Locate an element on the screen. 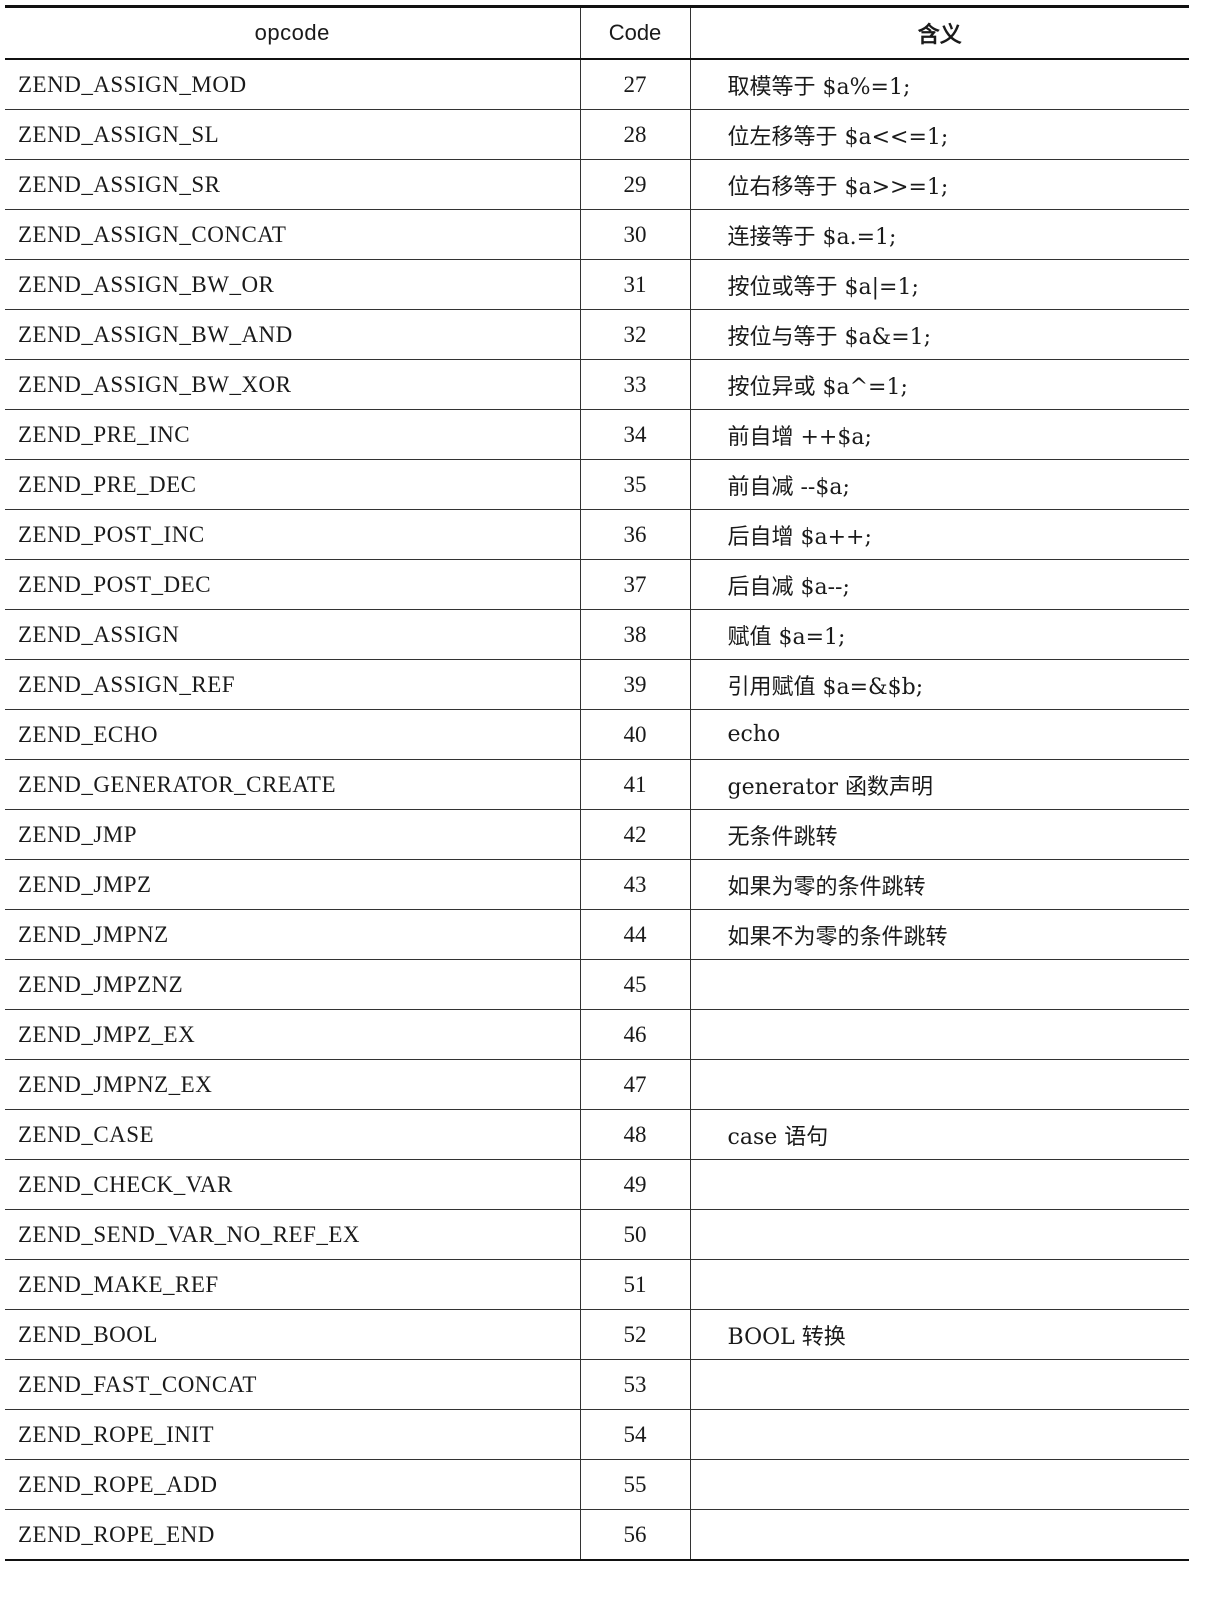 The image size is (1215, 1600). code-cell: 40 is located at coordinates (635, 734).